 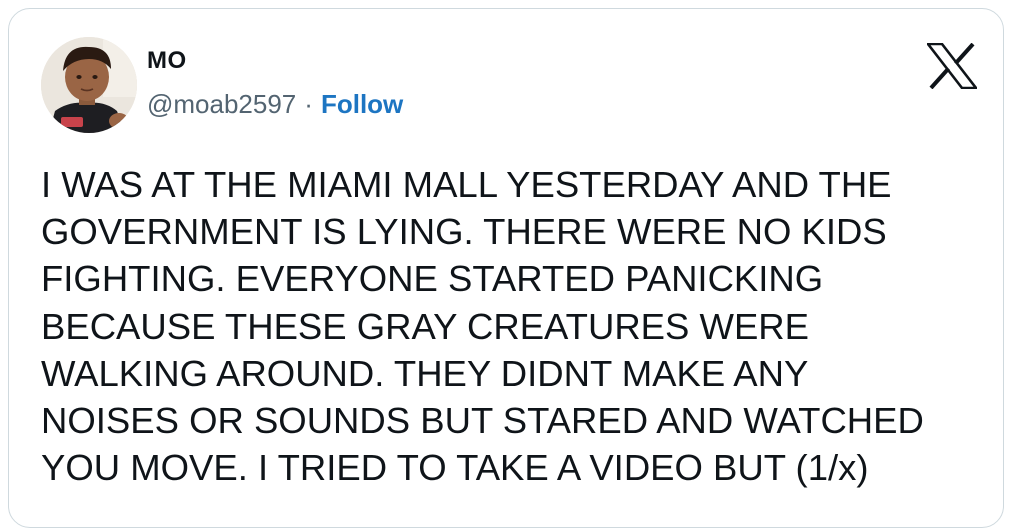 What do you see at coordinates (952, 66) in the screenshot?
I see `x-logo-icon` at bounding box center [952, 66].